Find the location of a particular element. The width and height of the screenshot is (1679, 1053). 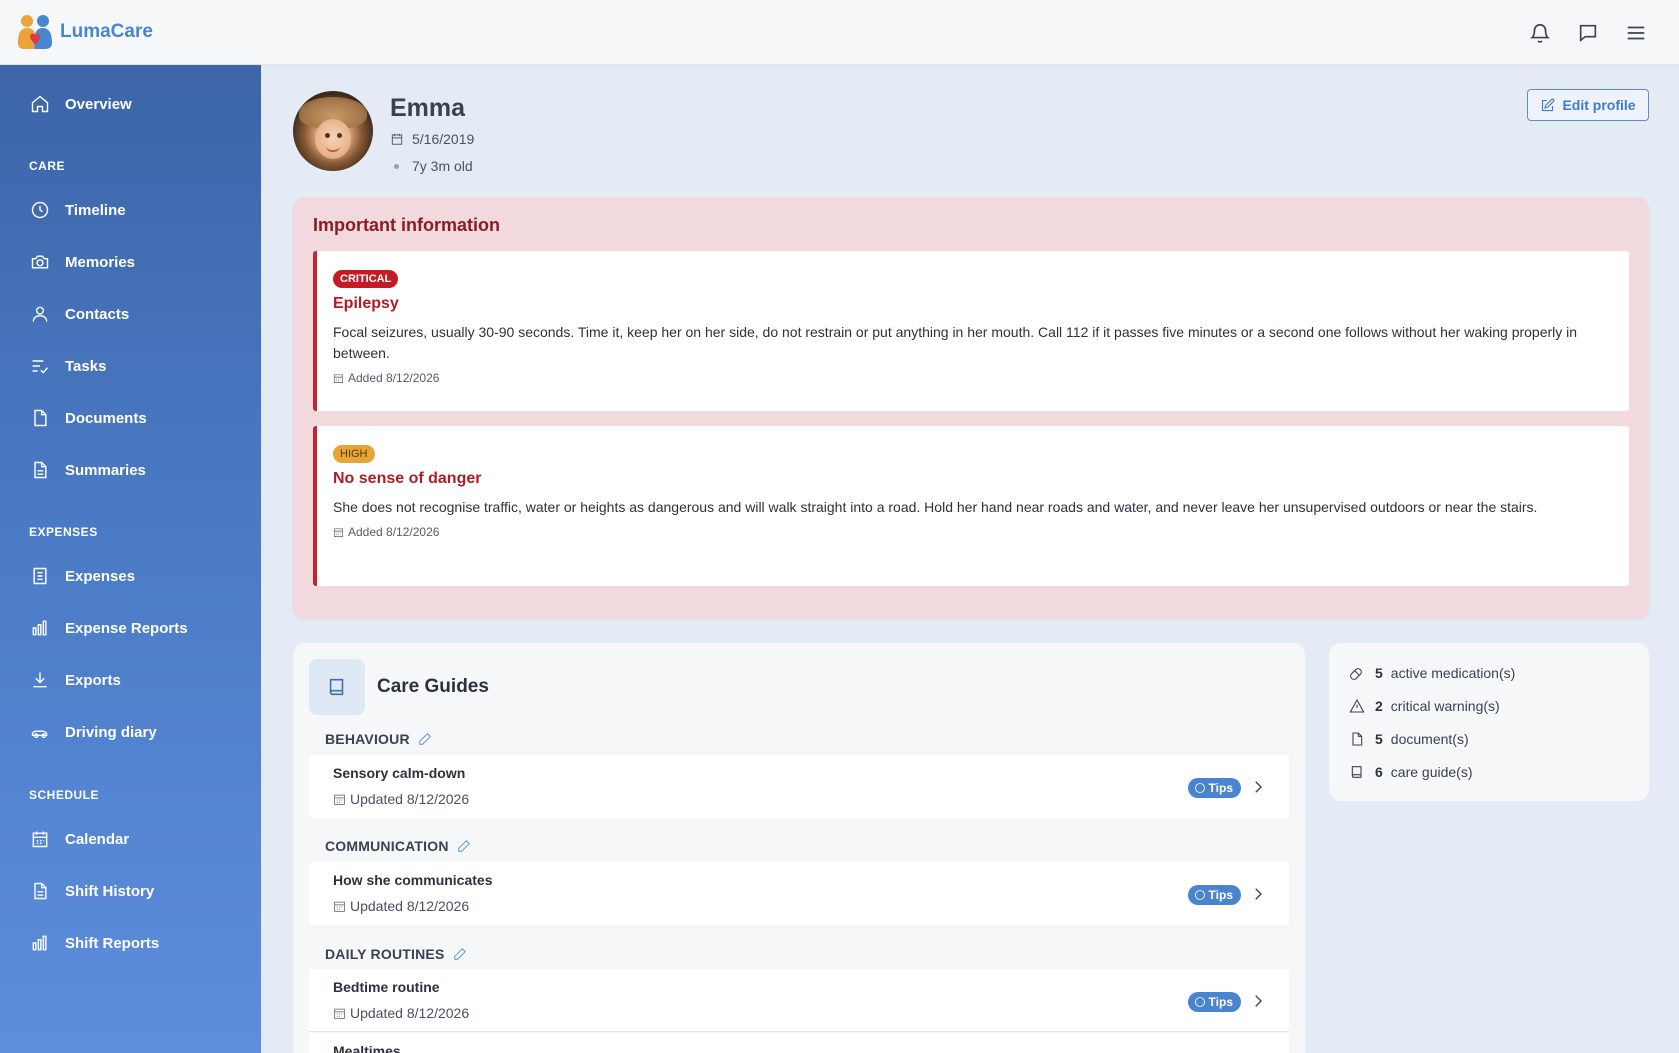

sidebar-item-calendar: Calendar is located at coordinates (130, 839).